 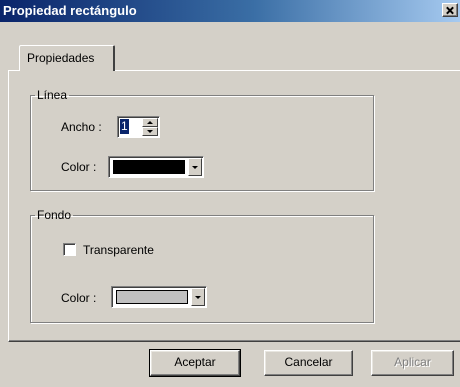 What do you see at coordinates (150, 131) in the screenshot?
I see `stepper-down-icon` at bounding box center [150, 131].